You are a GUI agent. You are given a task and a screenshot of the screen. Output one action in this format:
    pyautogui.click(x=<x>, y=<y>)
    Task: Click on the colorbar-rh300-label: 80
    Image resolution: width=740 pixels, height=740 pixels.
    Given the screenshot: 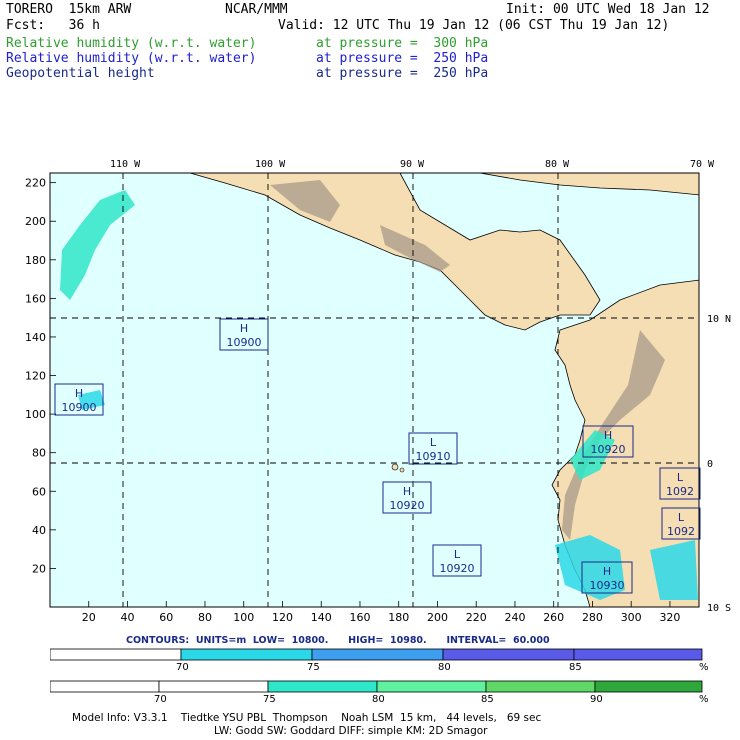 What is the action you would take?
    pyautogui.click(x=378, y=699)
    